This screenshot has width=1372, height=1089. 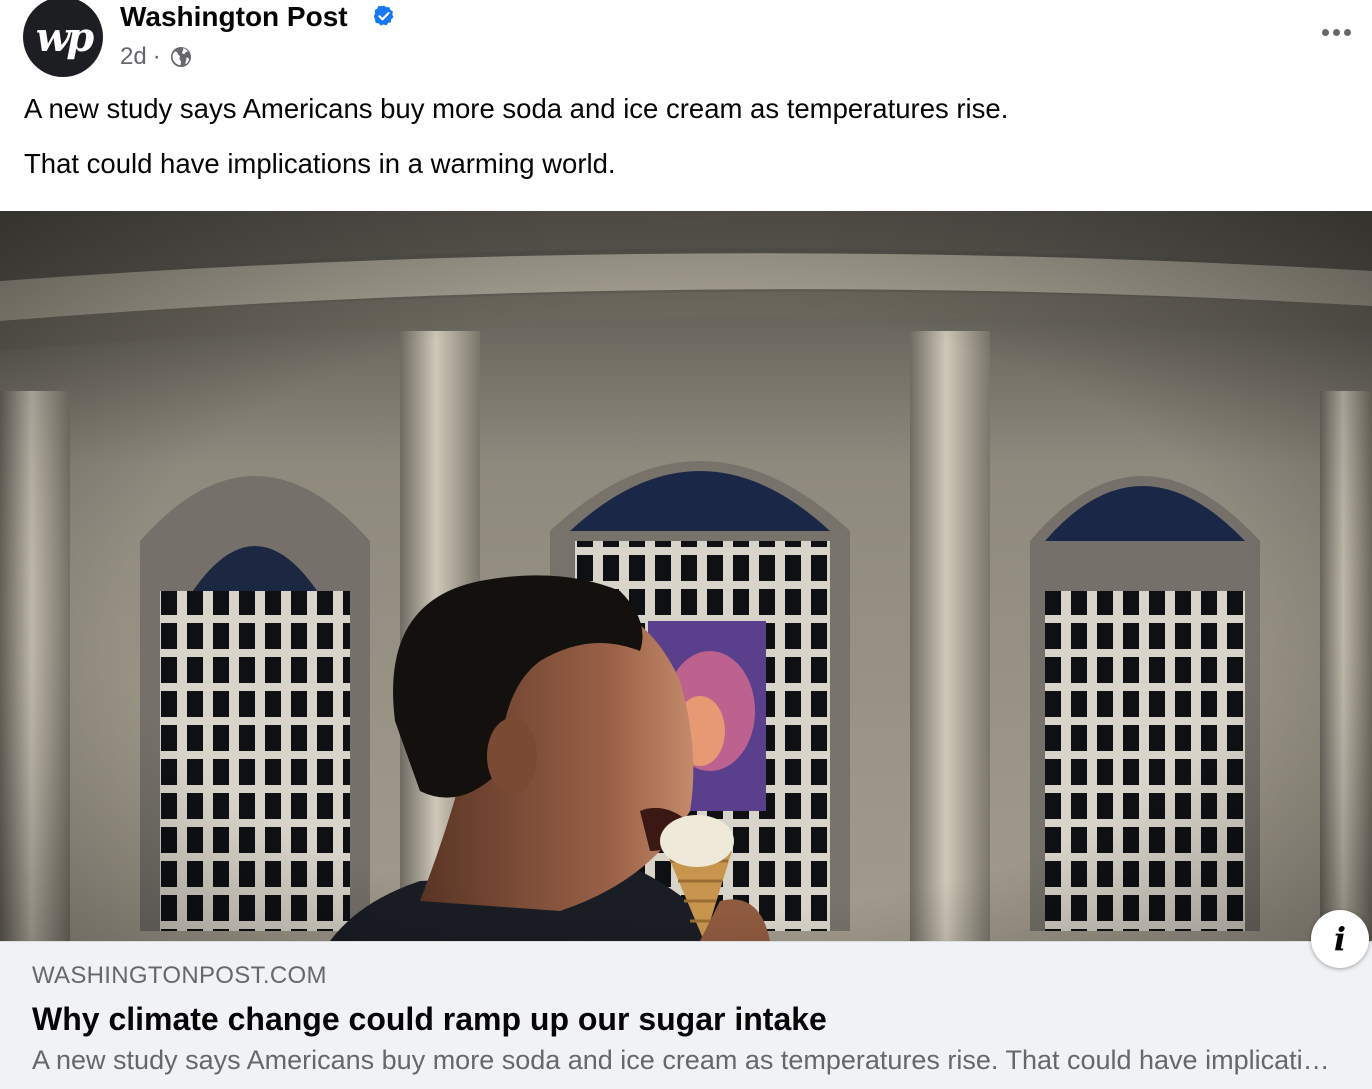 What do you see at coordinates (133, 57) in the screenshot?
I see `post-timestamp: 2d` at bounding box center [133, 57].